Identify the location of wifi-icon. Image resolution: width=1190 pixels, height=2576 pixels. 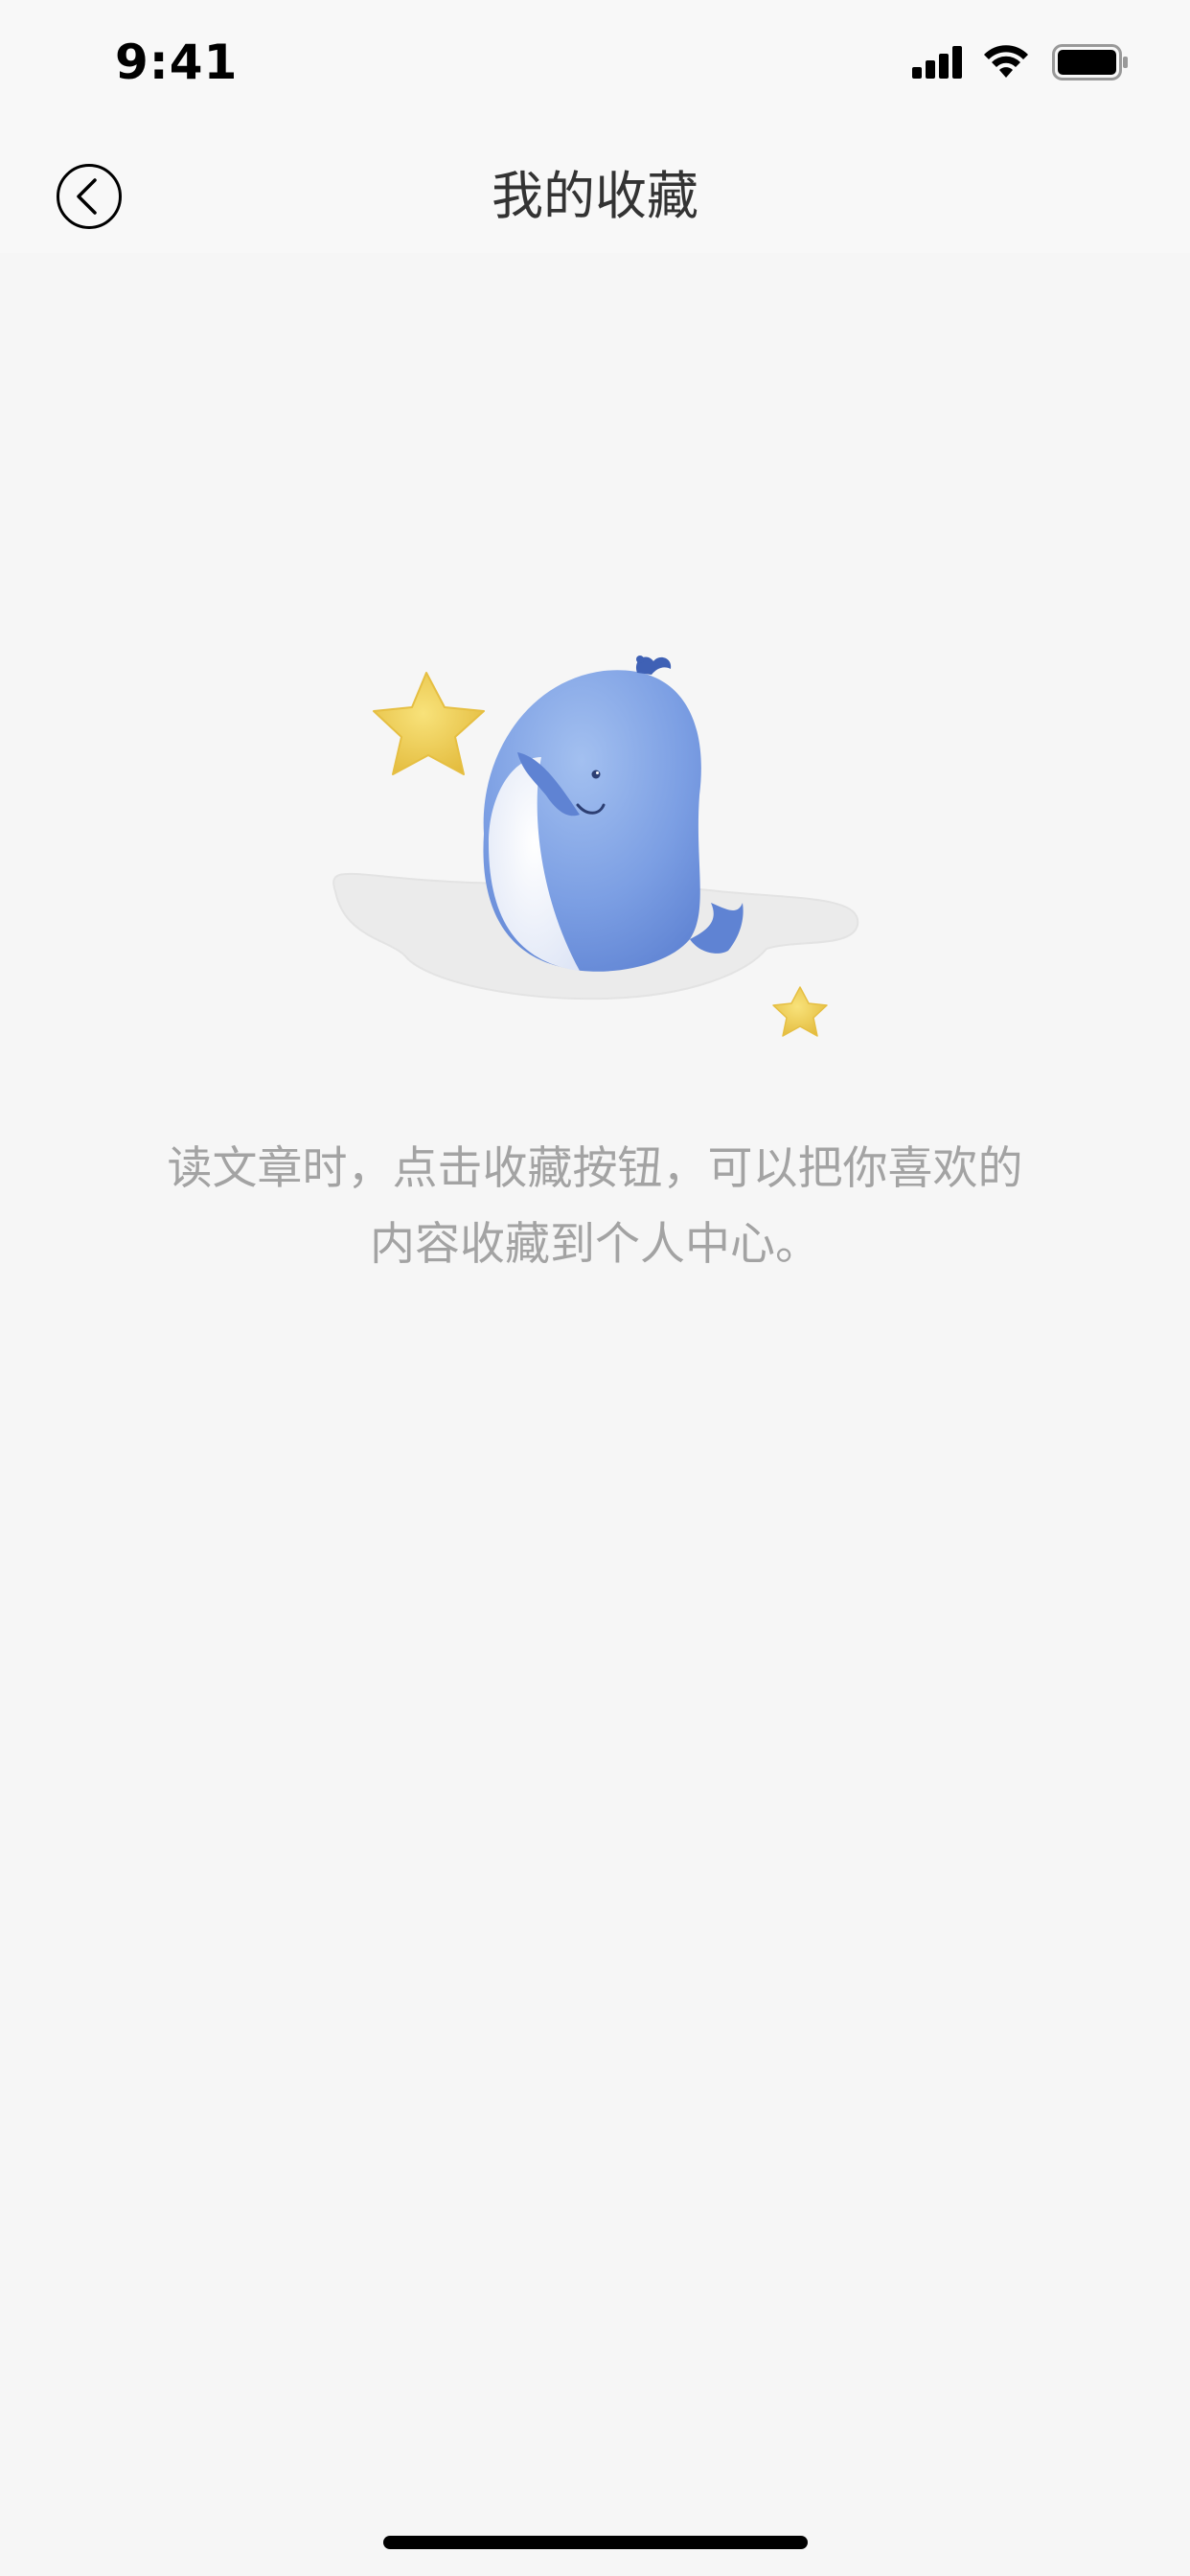
(1006, 63).